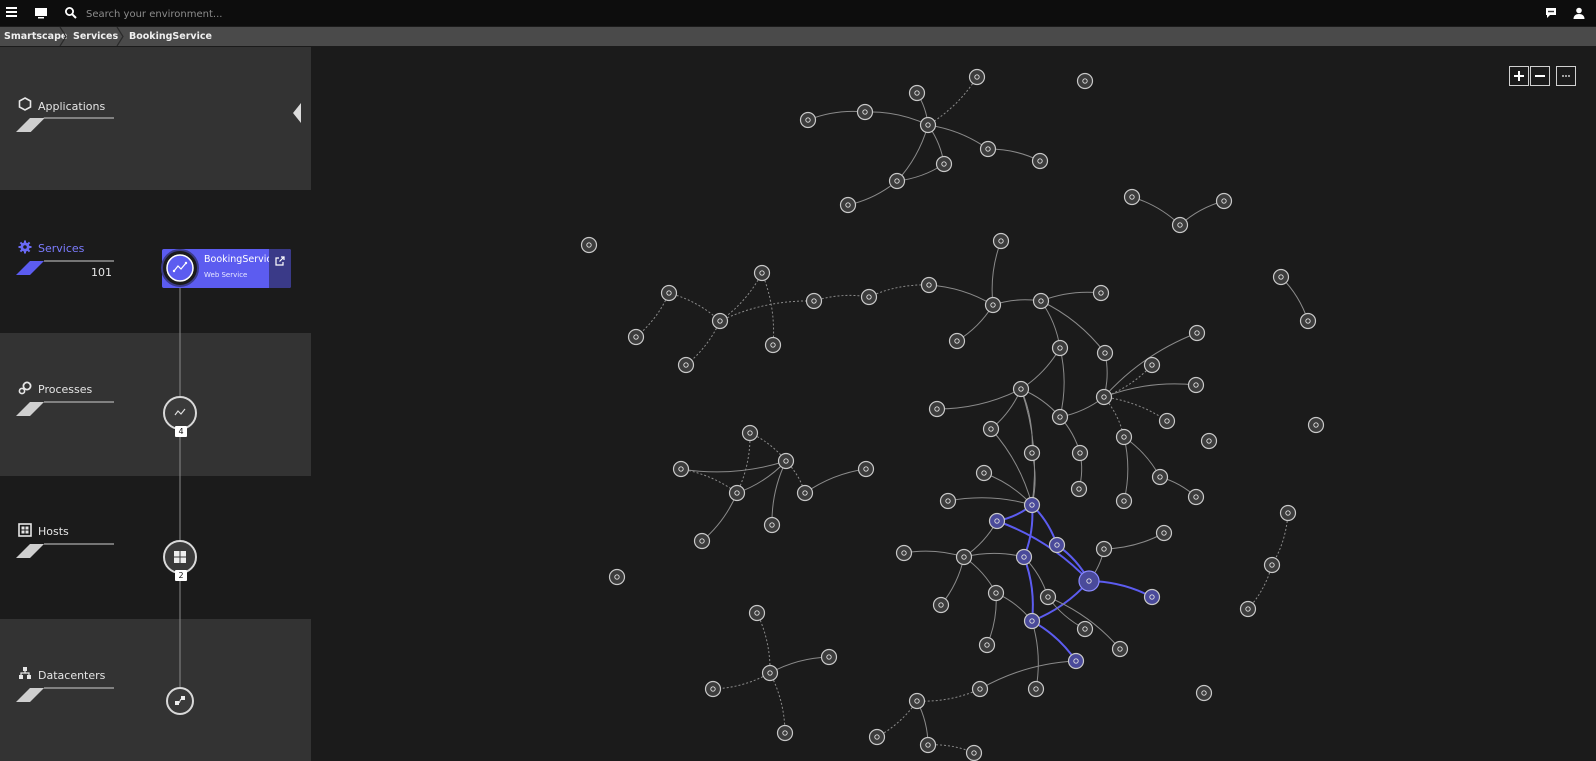 Image resolution: width=1596 pixels, height=761 pixels. Describe the element at coordinates (1579, 13) in the screenshot. I see `user-icon` at that location.